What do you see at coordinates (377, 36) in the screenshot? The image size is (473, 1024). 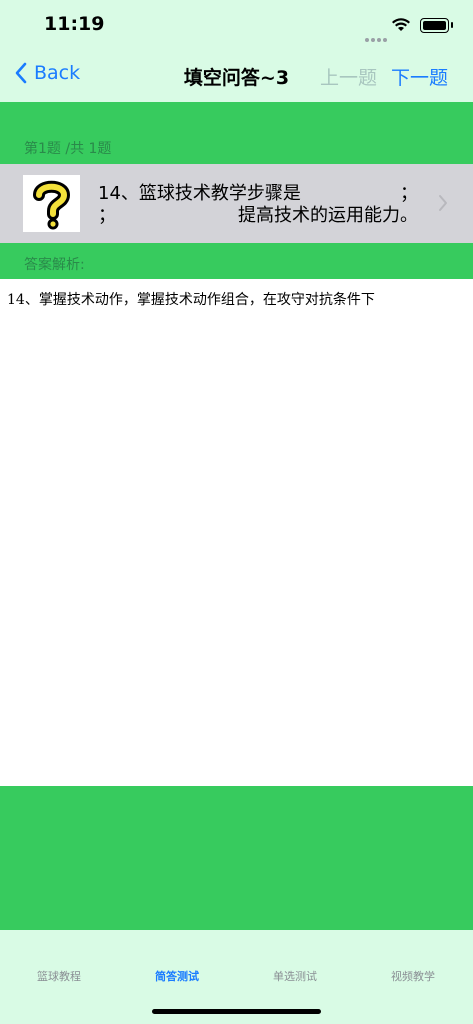 I see `signal-icon` at bounding box center [377, 36].